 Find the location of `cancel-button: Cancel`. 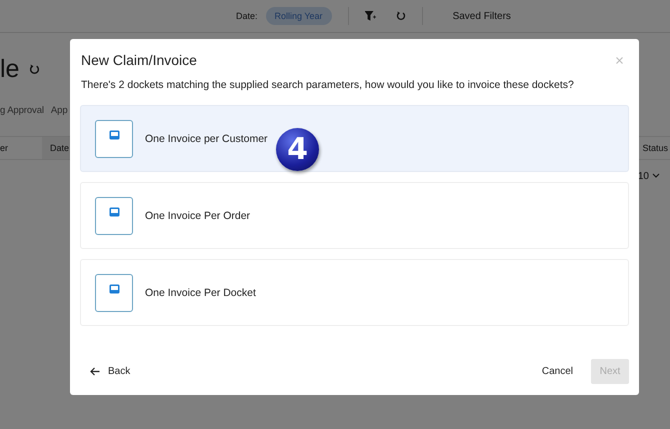

cancel-button: Cancel is located at coordinates (557, 371).